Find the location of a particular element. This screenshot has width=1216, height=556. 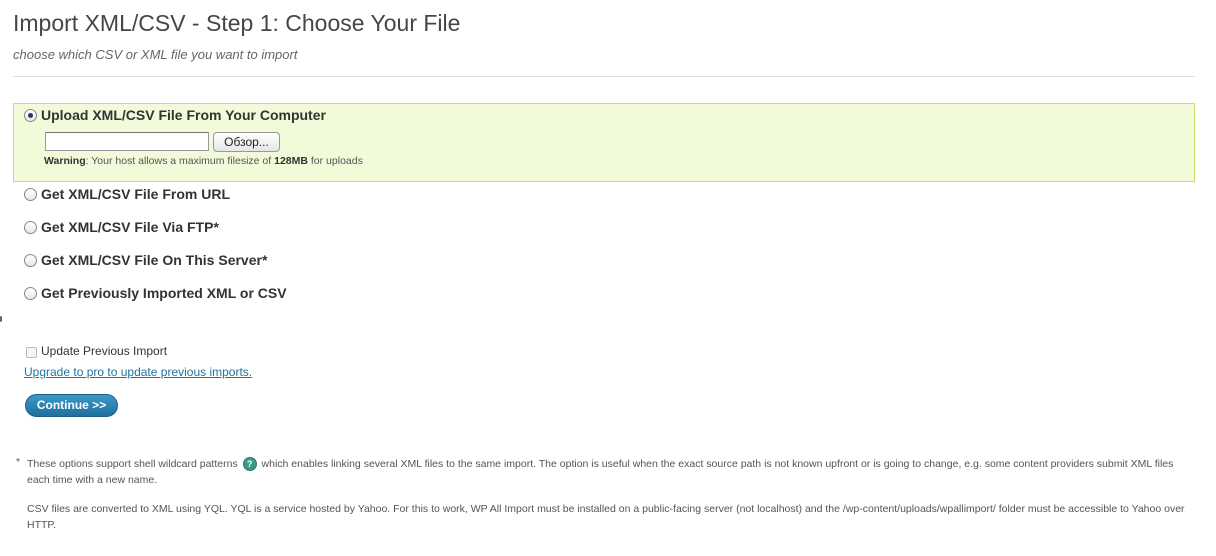

continue-button: Continue >> is located at coordinates (71, 405).